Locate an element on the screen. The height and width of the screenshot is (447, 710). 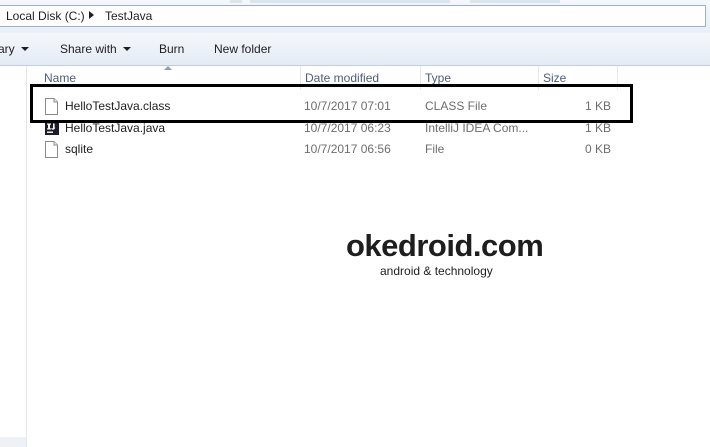
column-header-type: Type is located at coordinates (438, 78).